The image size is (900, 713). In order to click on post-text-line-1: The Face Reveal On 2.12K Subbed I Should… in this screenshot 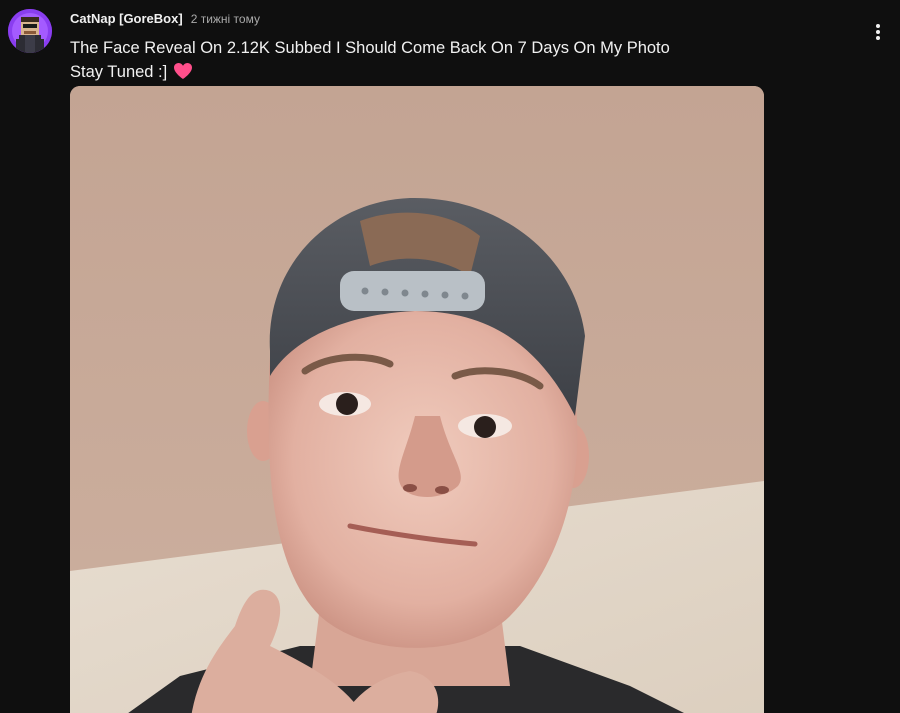, I will do `click(370, 48)`.